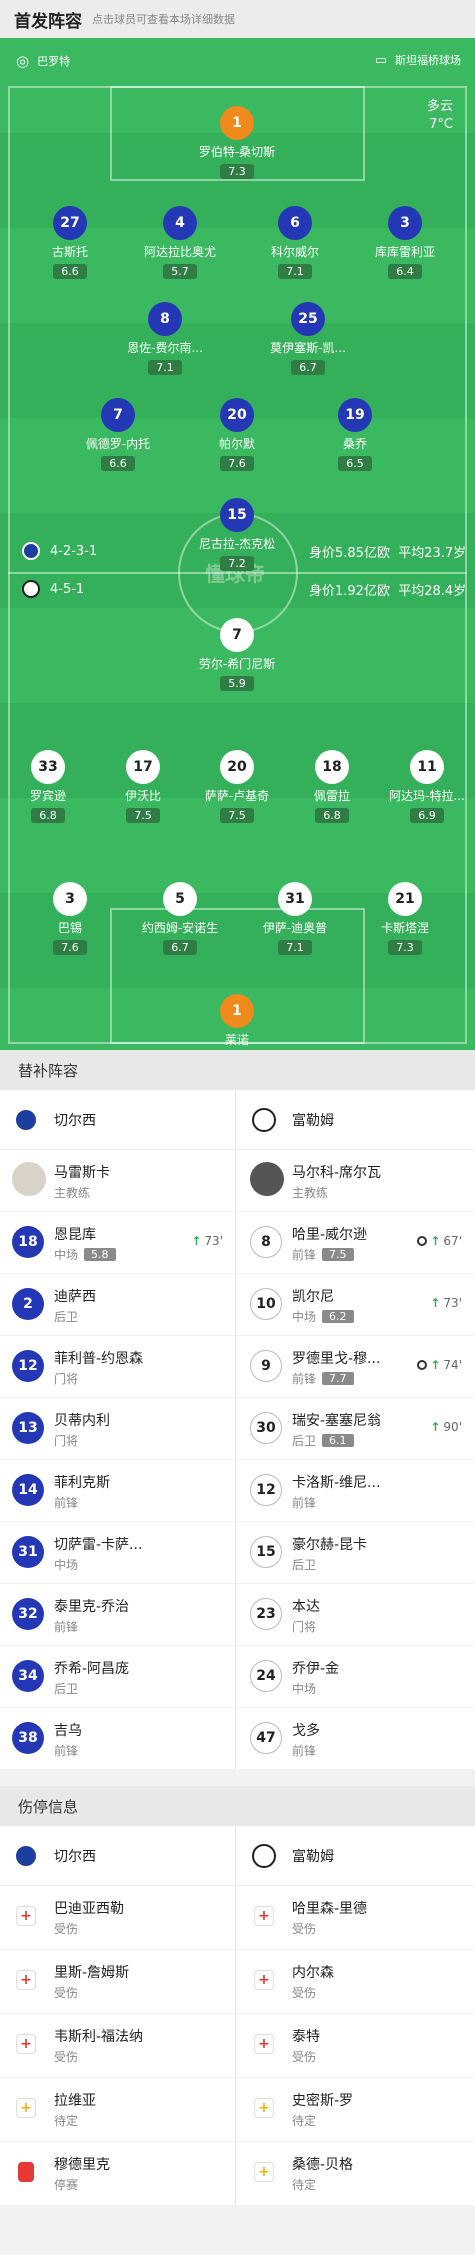 The width and height of the screenshot is (475, 2255). Describe the element at coordinates (47, 796) in the screenshot. I see `player-name: 罗宾逊` at that location.